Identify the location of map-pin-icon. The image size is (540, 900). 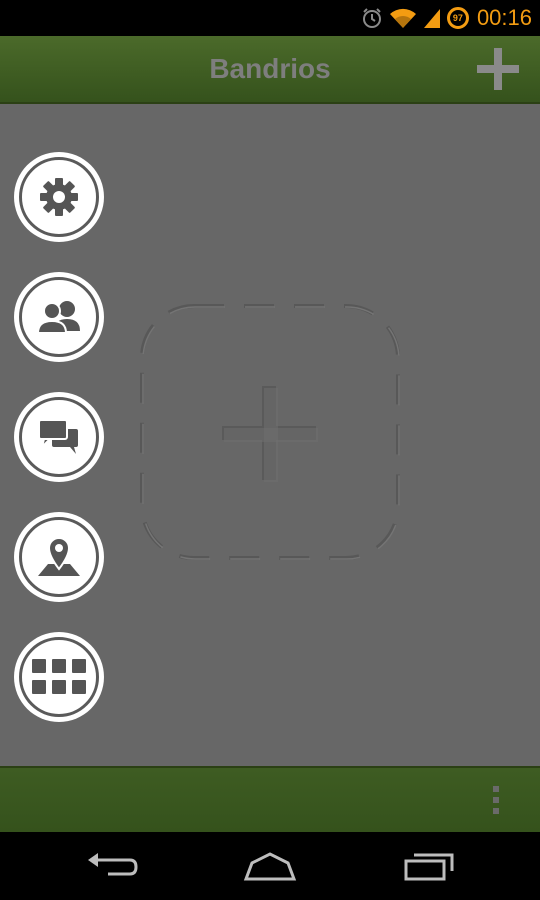
(59, 556).